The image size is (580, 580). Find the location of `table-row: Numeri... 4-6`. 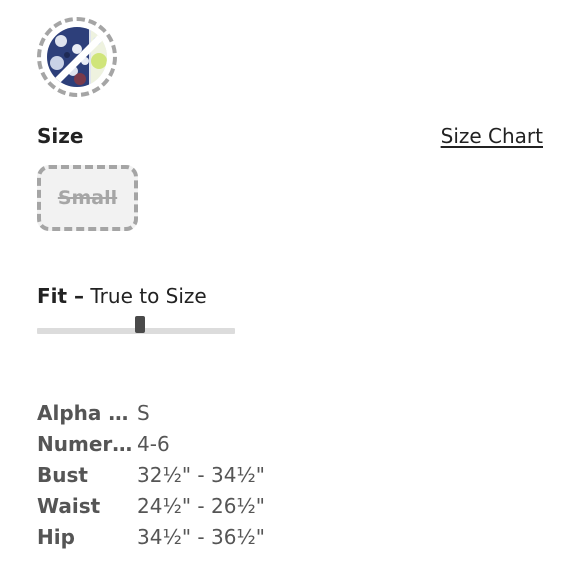

table-row: Numeri... 4-6 is located at coordinates (151, 443).